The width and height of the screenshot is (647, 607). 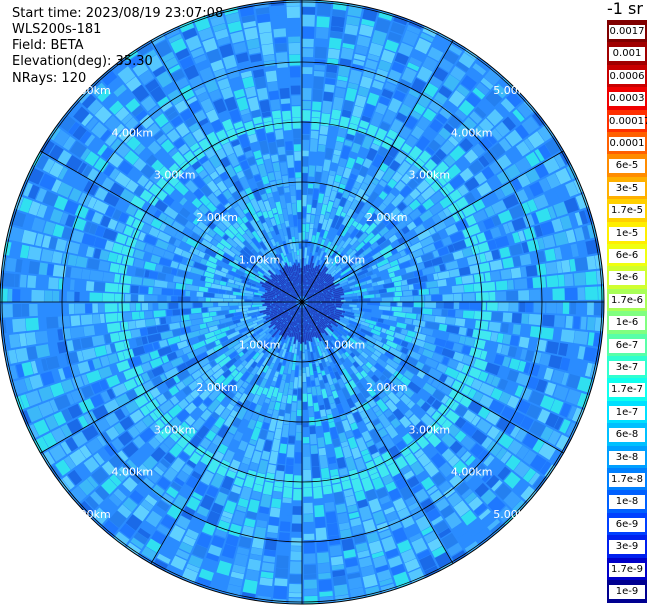 I want to click on colorbar-unit-label: -1 sr, so click(x=625, y=9).